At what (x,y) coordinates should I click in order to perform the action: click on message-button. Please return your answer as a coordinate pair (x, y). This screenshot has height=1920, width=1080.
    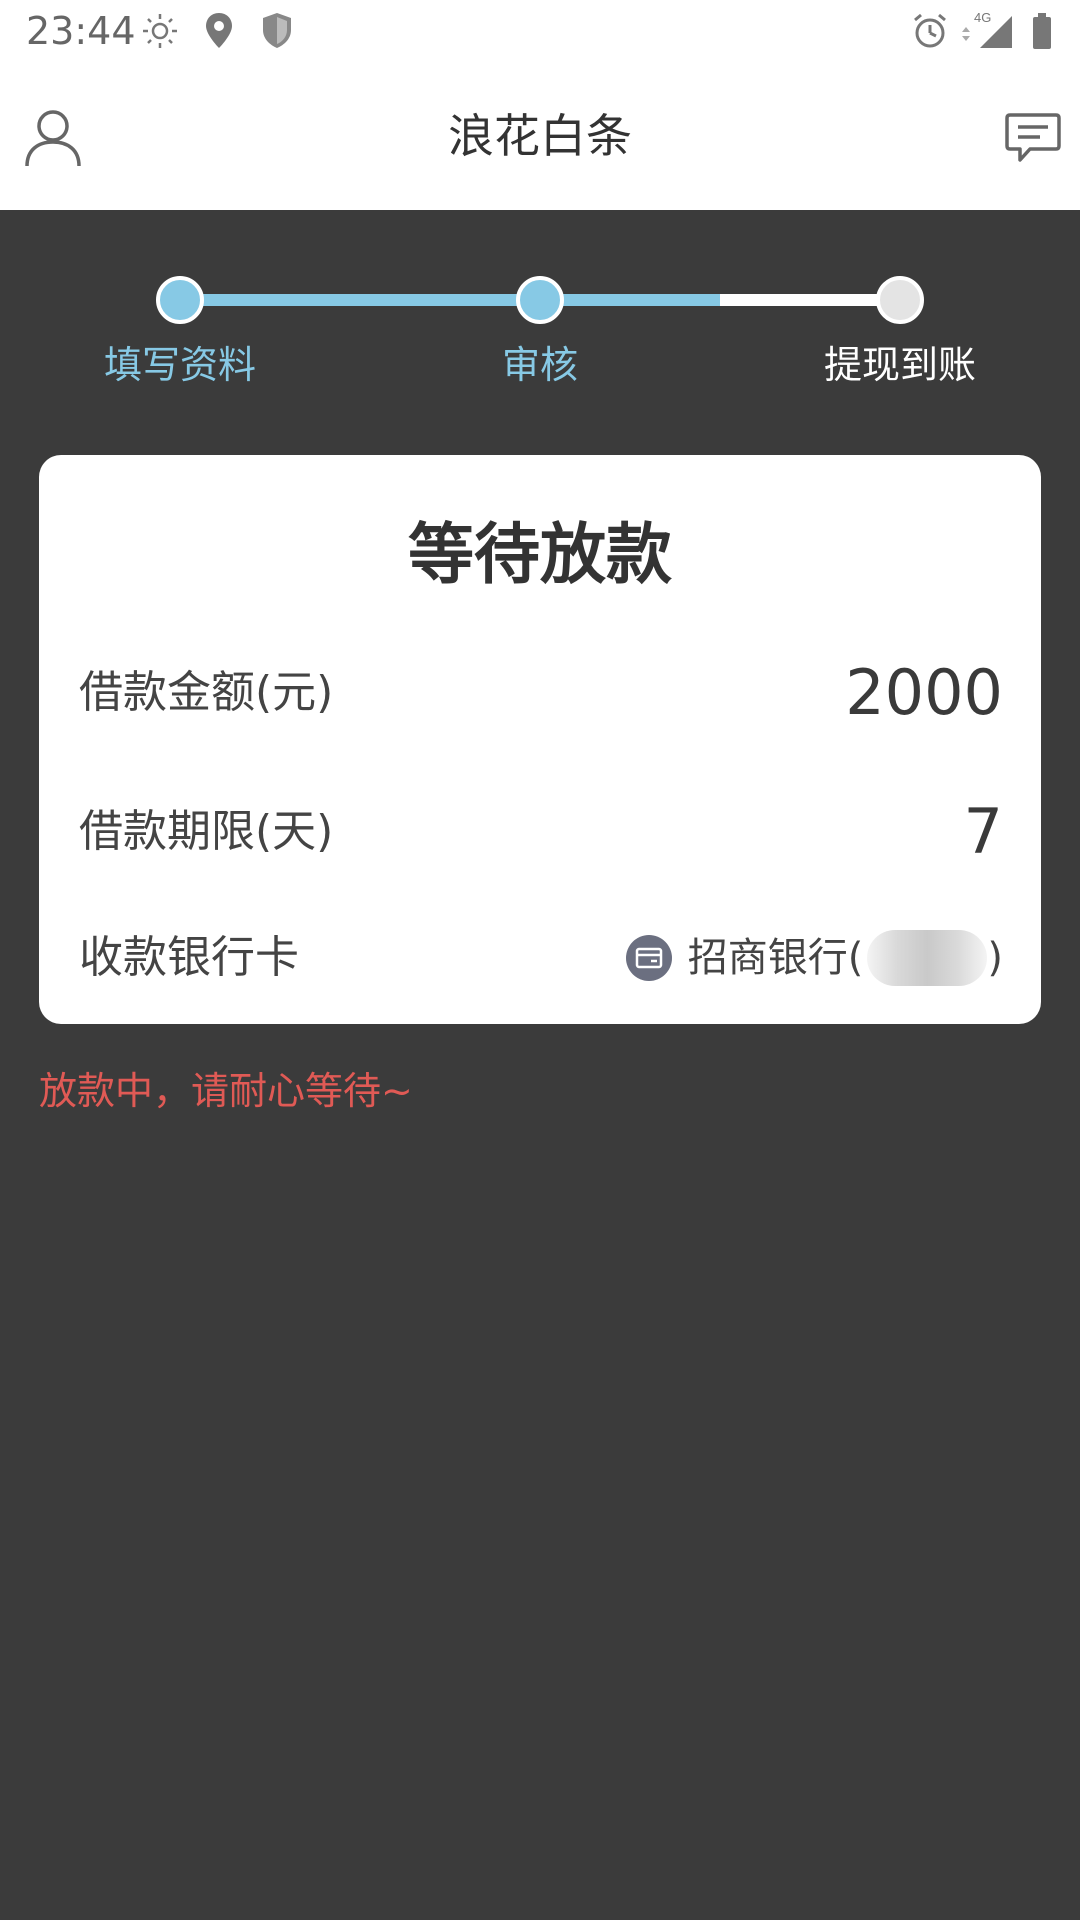
    Looking at the image, I should click on (1033, 138).